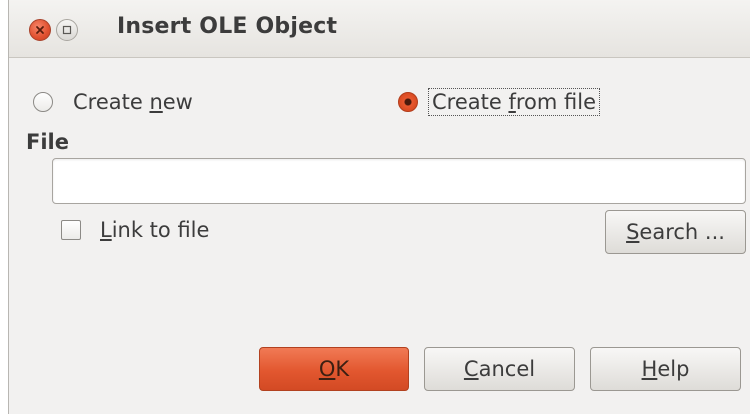 The image size is (750, 414). What do you see at coordinates (499, 369) in the screenshot?
I see `cancel-button: Cancel` at bounding box center [499, 369].